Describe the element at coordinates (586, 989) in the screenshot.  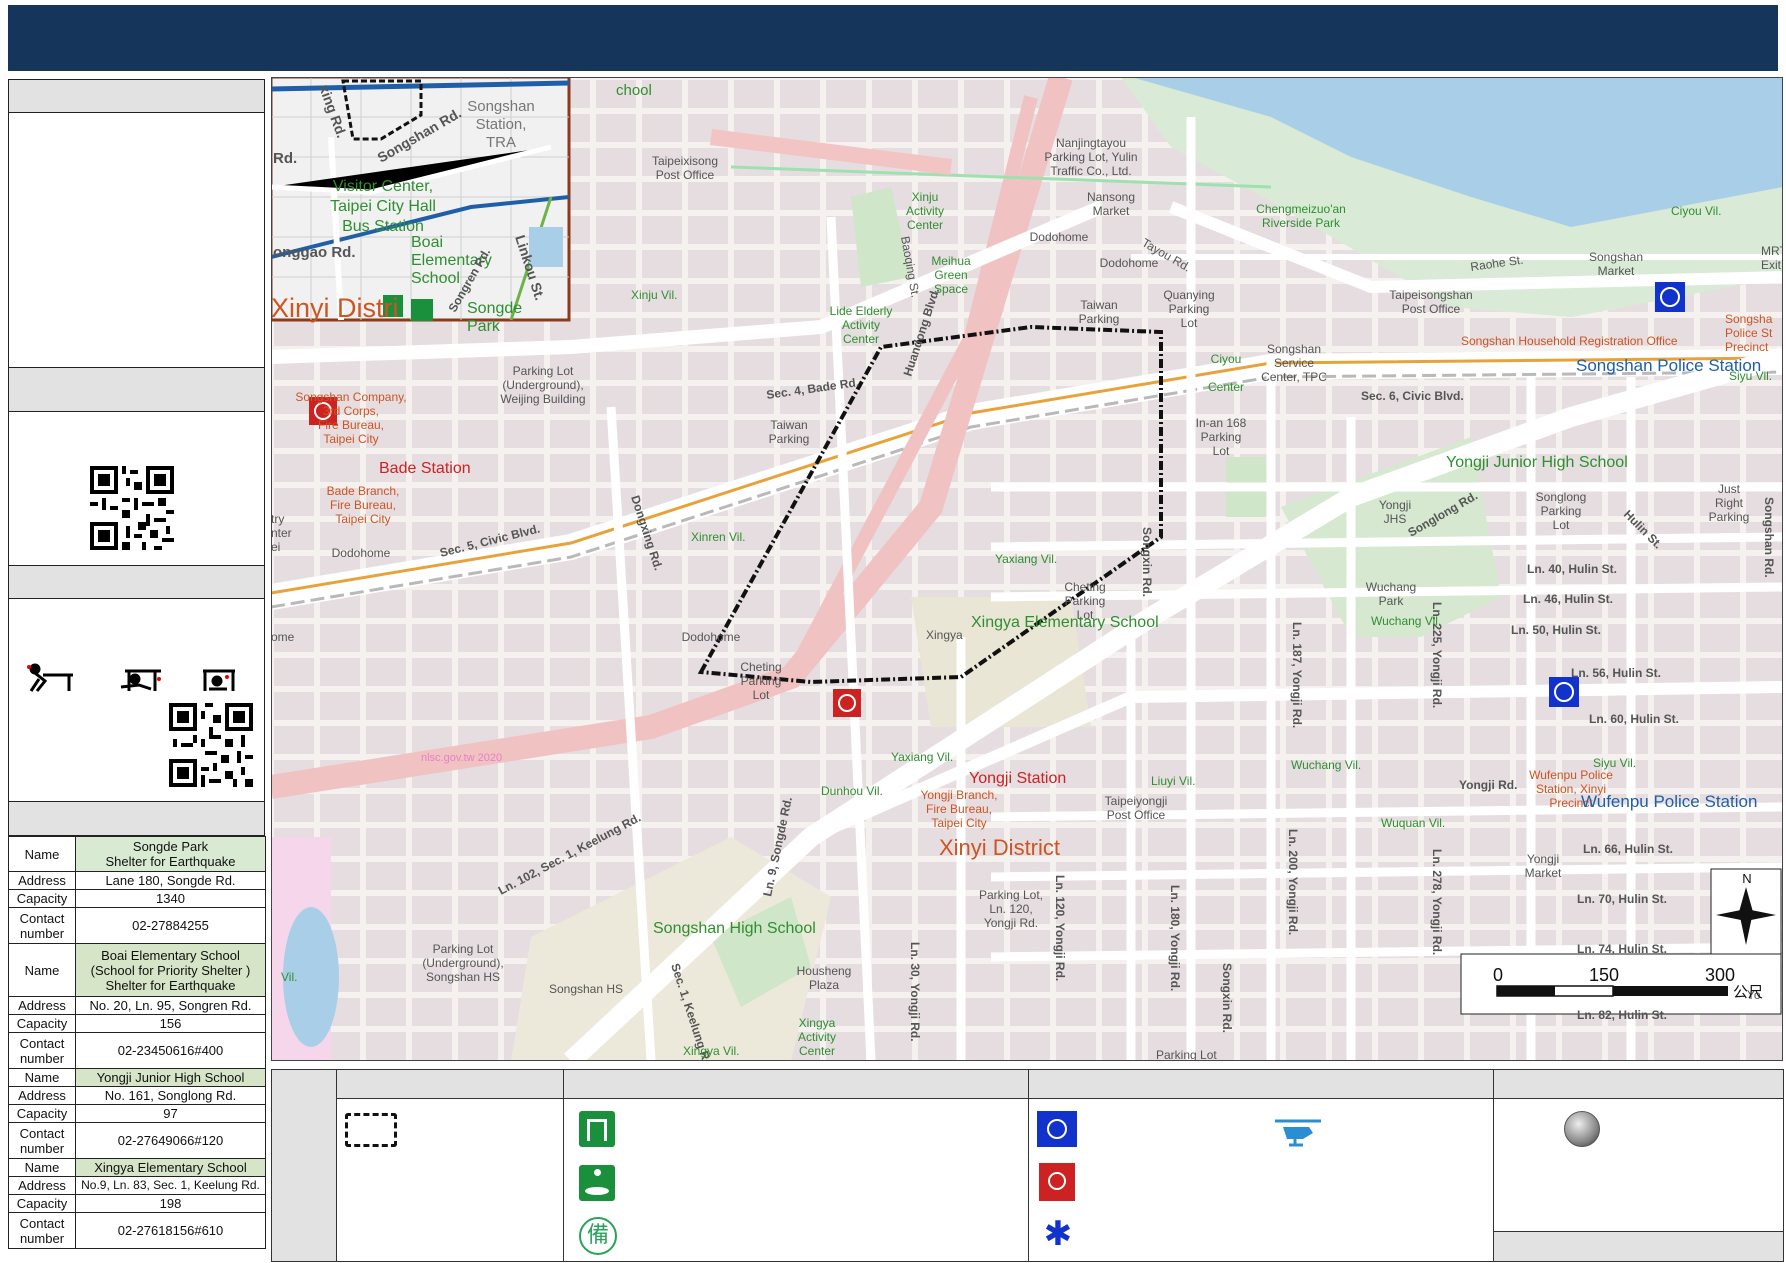
I see `label-songshan-hs-small: Songshan HS` at that location.